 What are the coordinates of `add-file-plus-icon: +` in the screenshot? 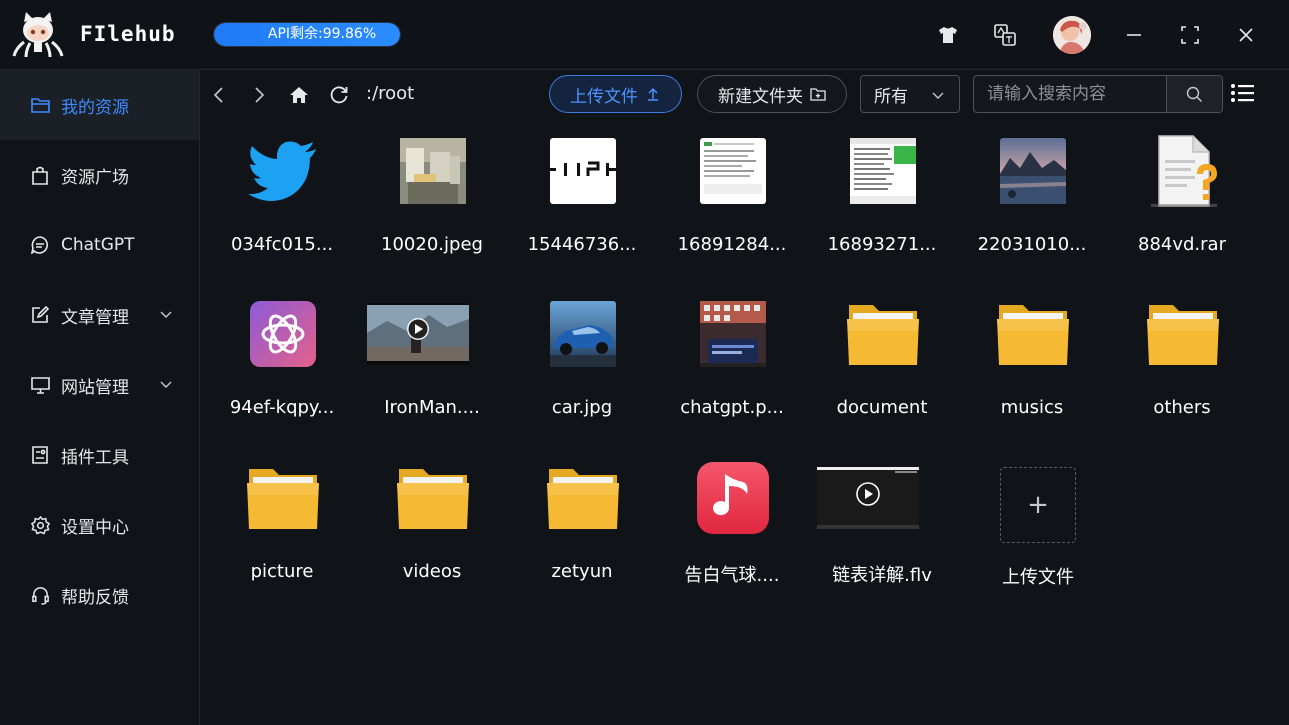 It's located at (1038, 505).